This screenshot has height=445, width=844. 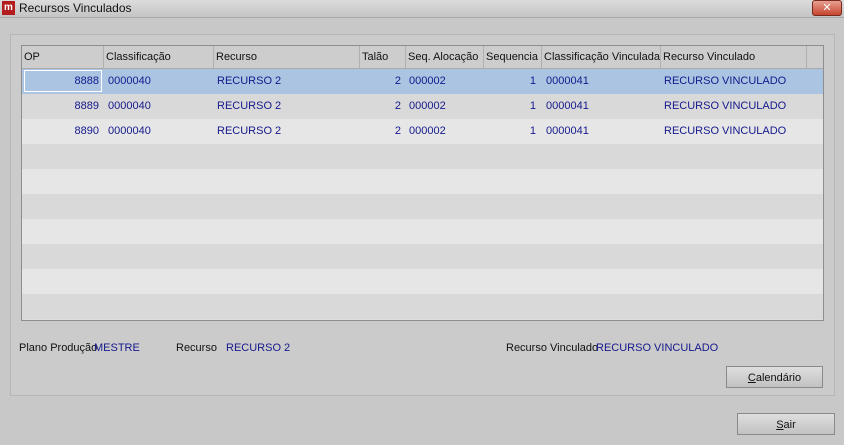 I want to click on calendario-mnemonic: C, so click(x=751, y=378).